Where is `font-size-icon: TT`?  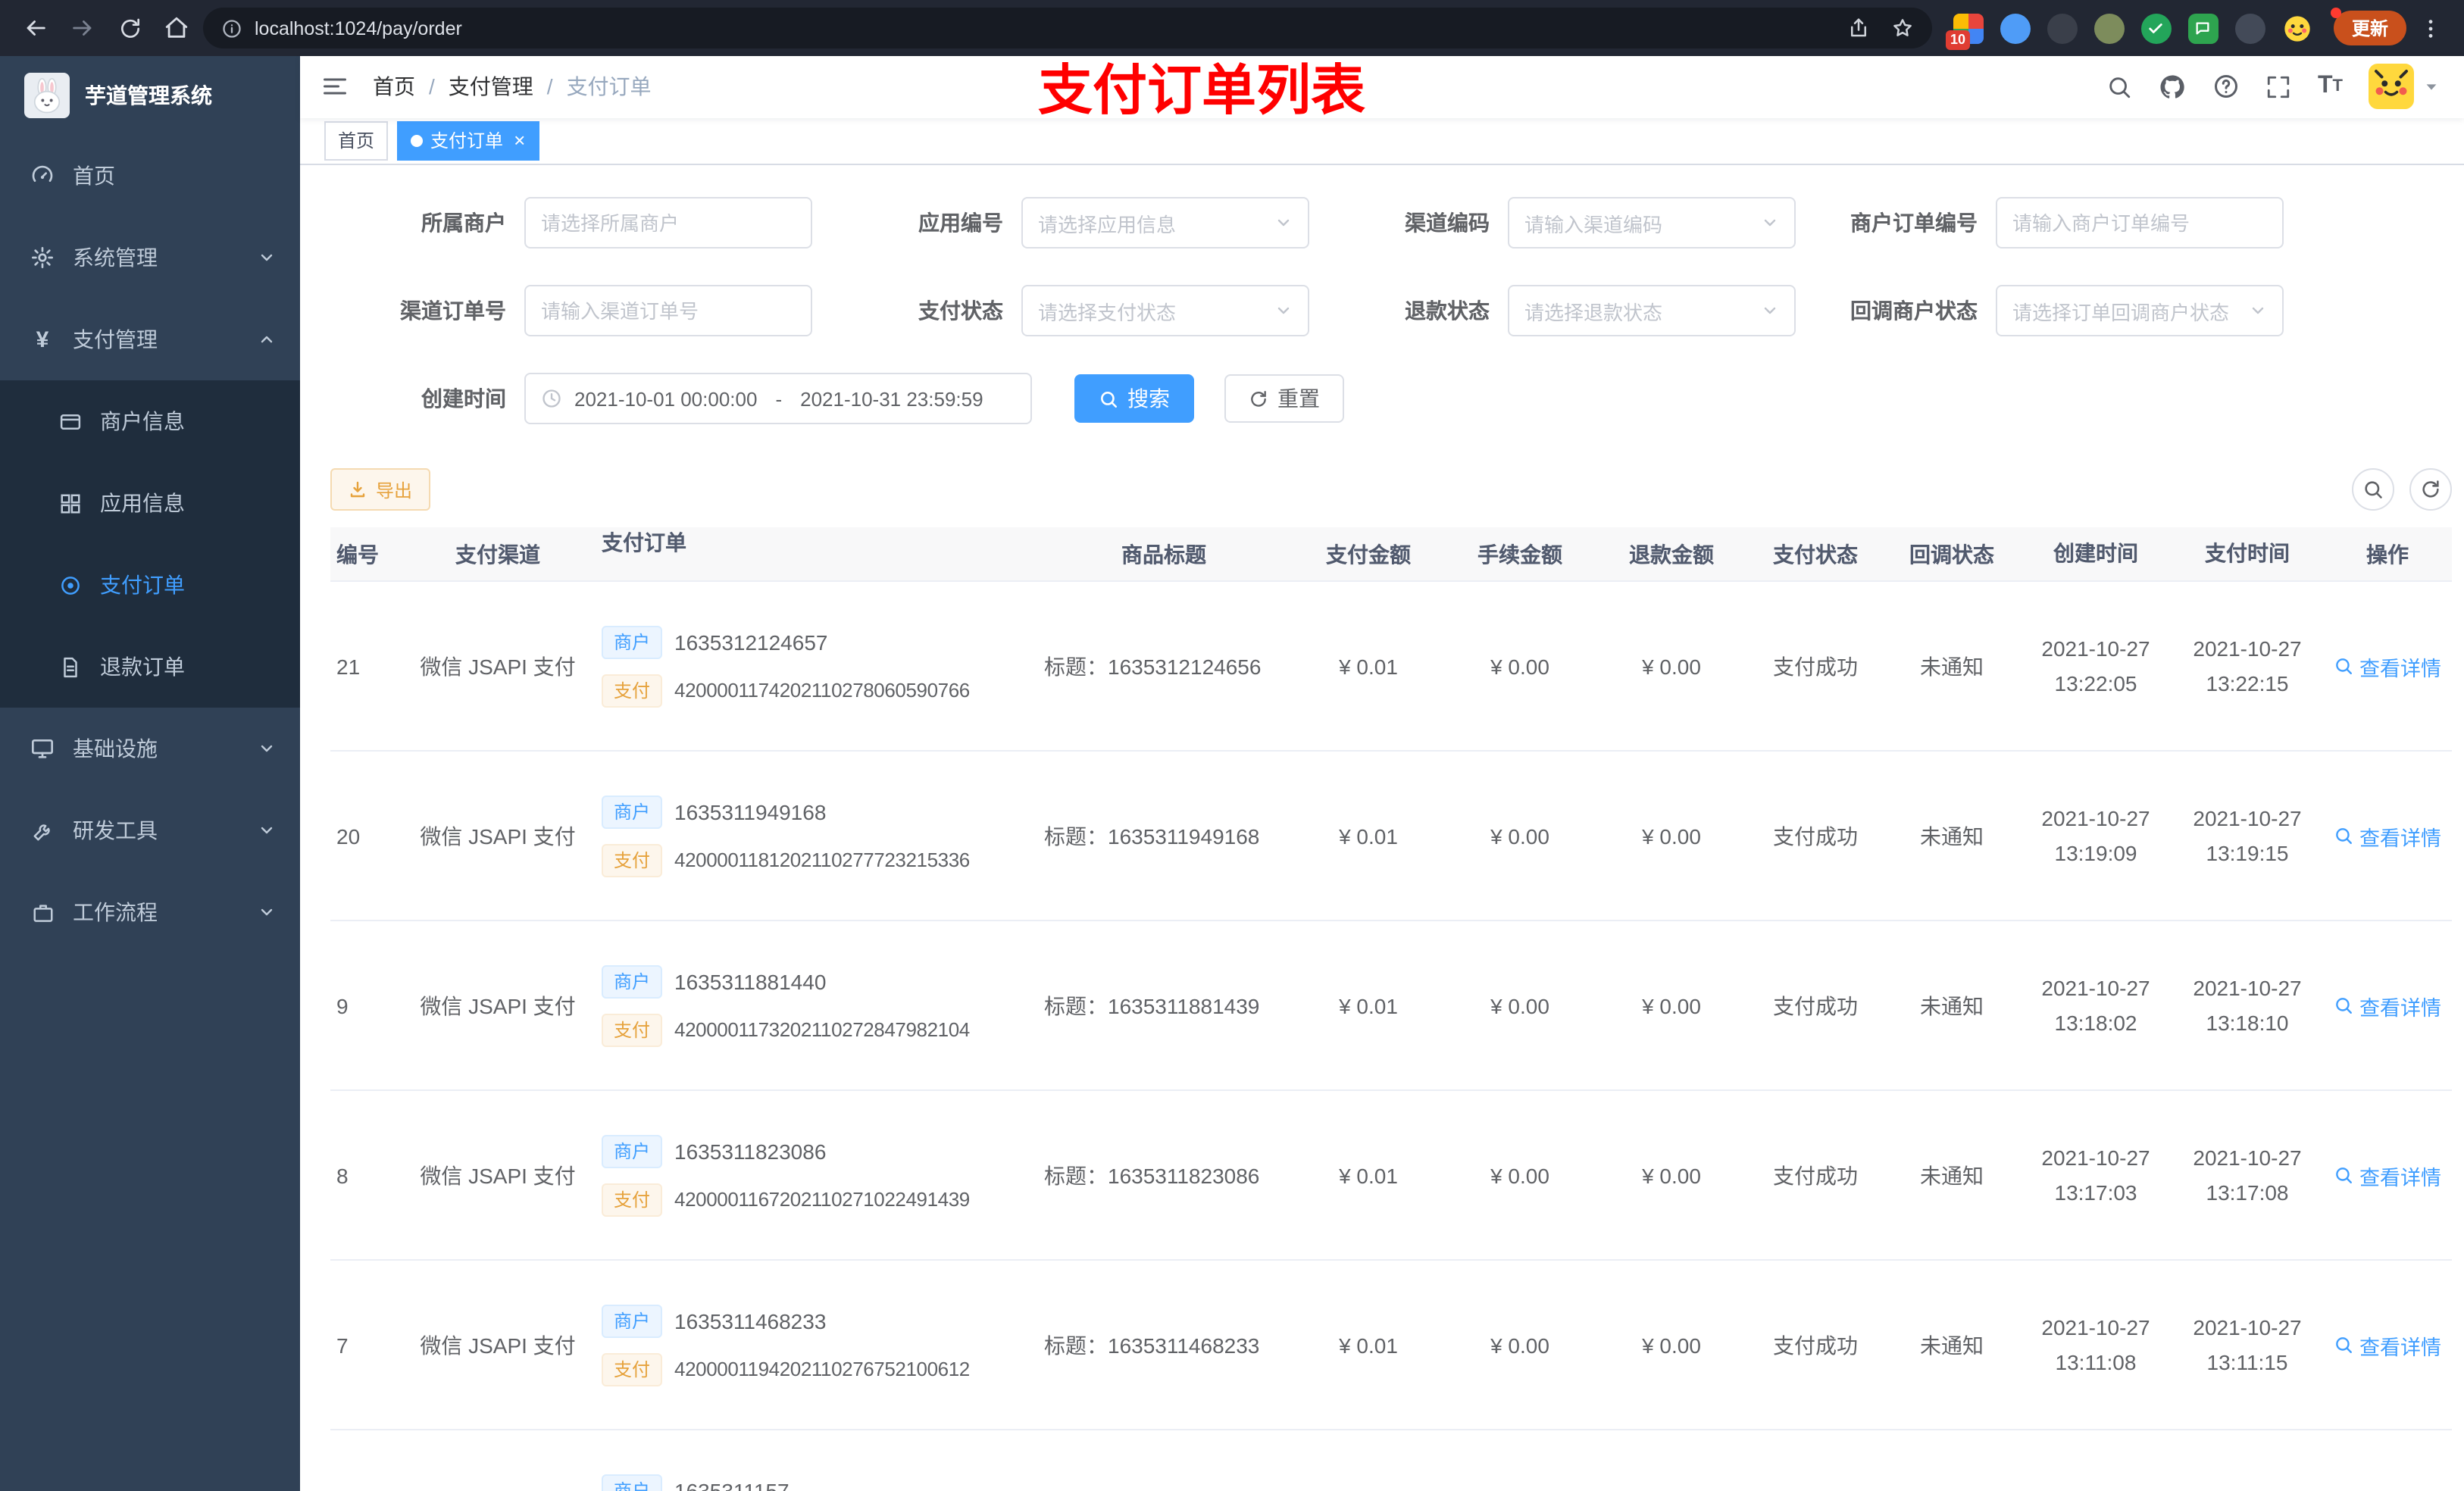
font-size-icon: TT is located at coordinates (2330, 87).